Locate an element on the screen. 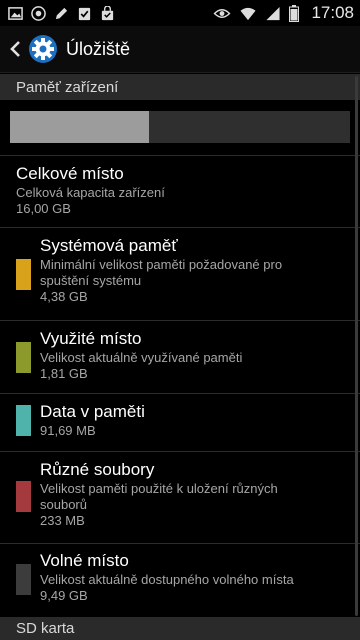  clock: 17:08 is located at coordinates (332, 12).